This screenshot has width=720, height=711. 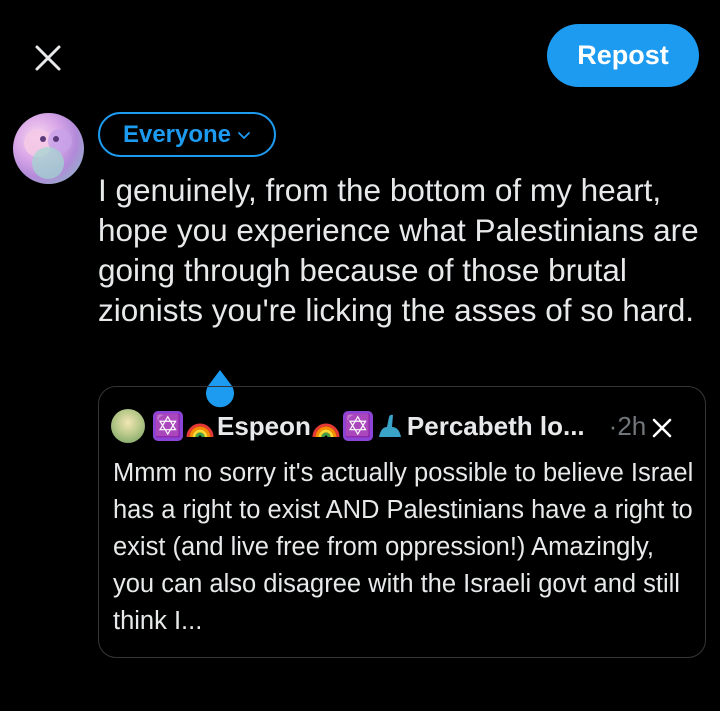 What do you see at coordinates (264, 425) in the screenshot?
I see `quoted-author-name-part-1: Espeon` at bounding box center [264, 425].